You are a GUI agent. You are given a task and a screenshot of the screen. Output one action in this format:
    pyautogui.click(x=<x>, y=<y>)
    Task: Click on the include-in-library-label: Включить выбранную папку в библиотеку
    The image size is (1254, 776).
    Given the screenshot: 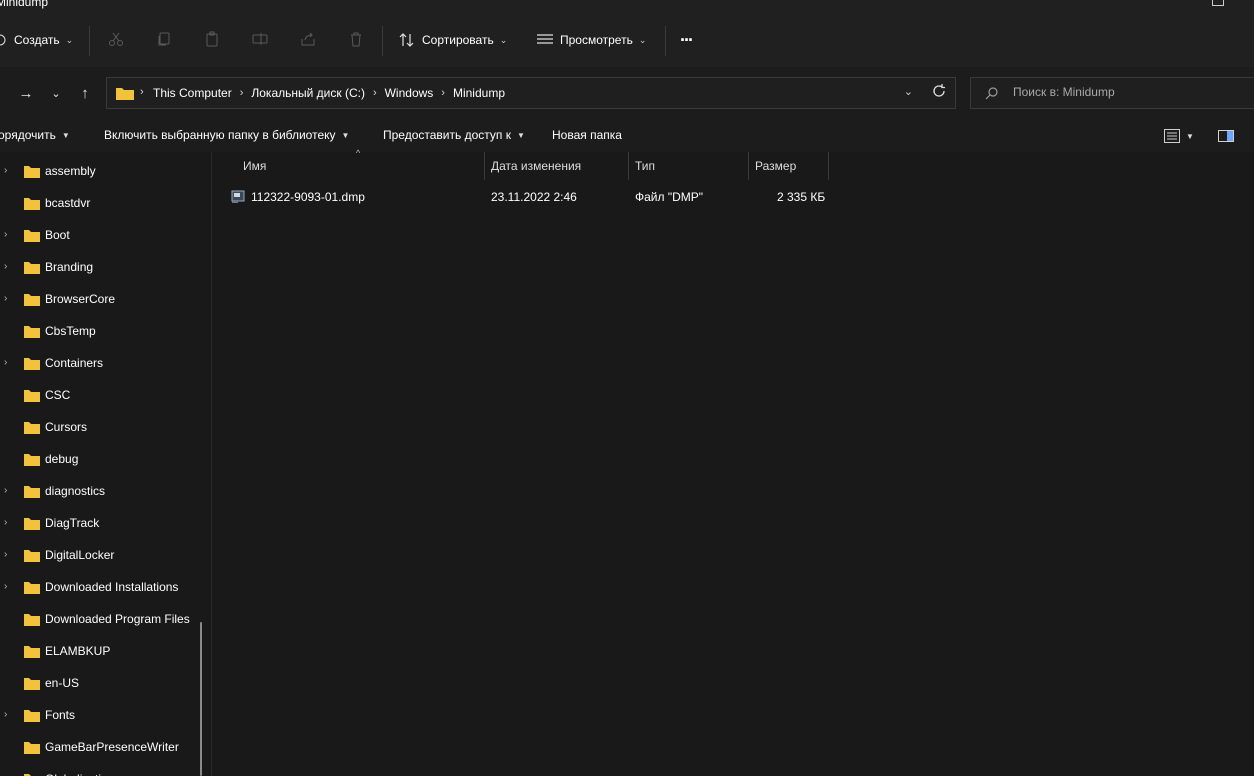 What is the action you would take?
    pyautogui.click(x=220, y=135)
    